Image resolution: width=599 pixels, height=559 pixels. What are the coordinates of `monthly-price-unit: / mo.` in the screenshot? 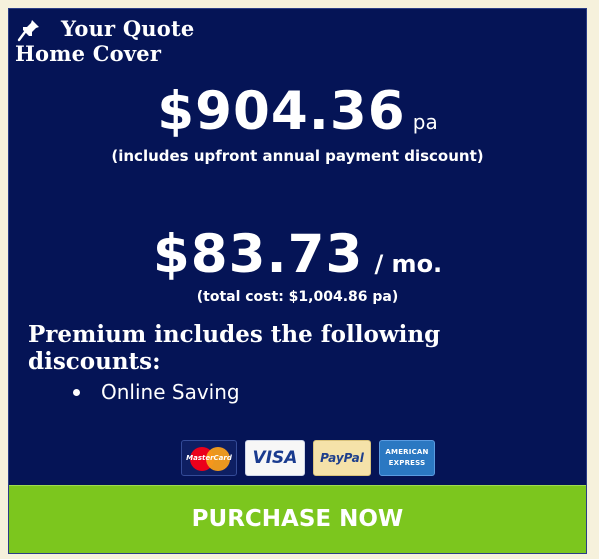 It's located at (408, 264).